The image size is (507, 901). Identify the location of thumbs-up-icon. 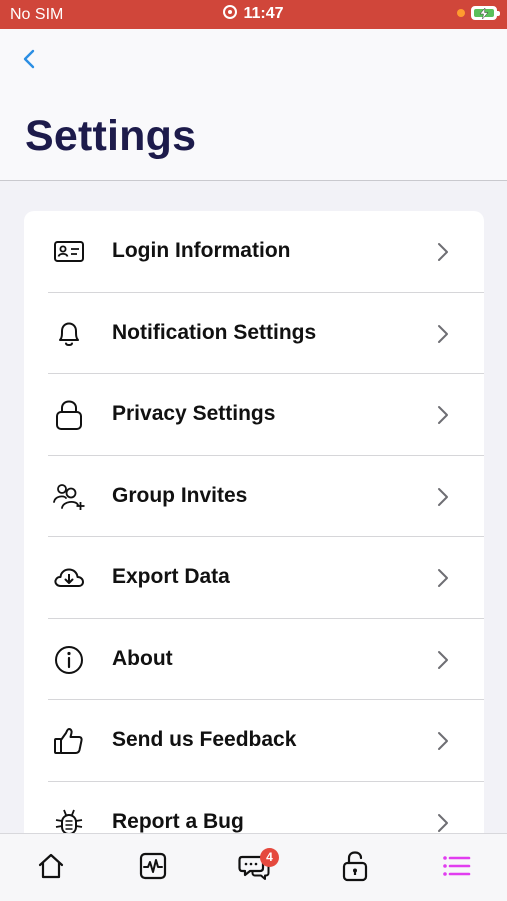
(68, 741).